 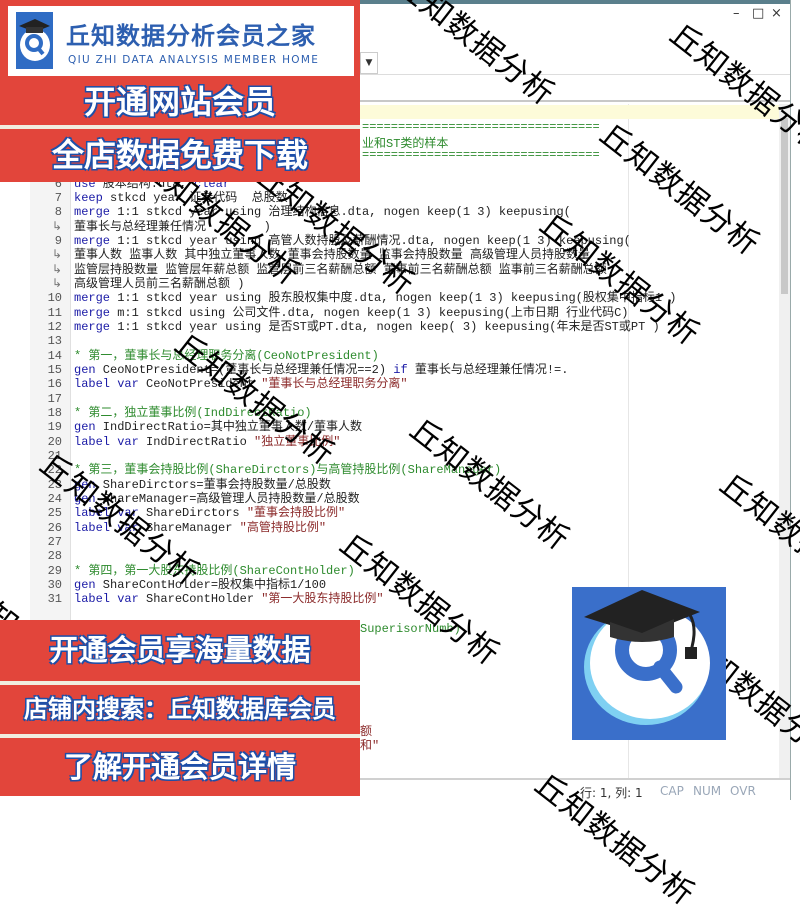 What do you see at coordinates (54, 542) in the screenshot?
I see `line-number: 27` at bounding box center [54, 542].